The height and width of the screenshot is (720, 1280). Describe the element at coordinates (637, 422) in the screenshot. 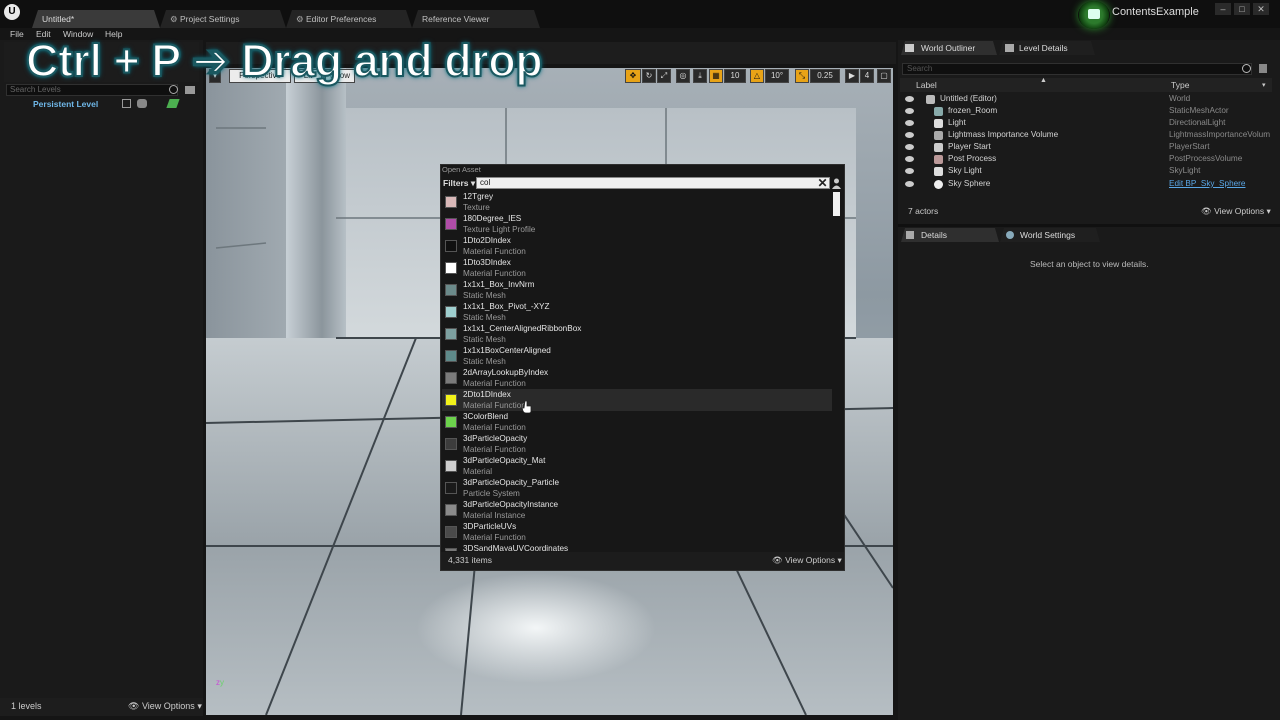

I see `asset-item: 3ColorBlend Material Function` at that location.